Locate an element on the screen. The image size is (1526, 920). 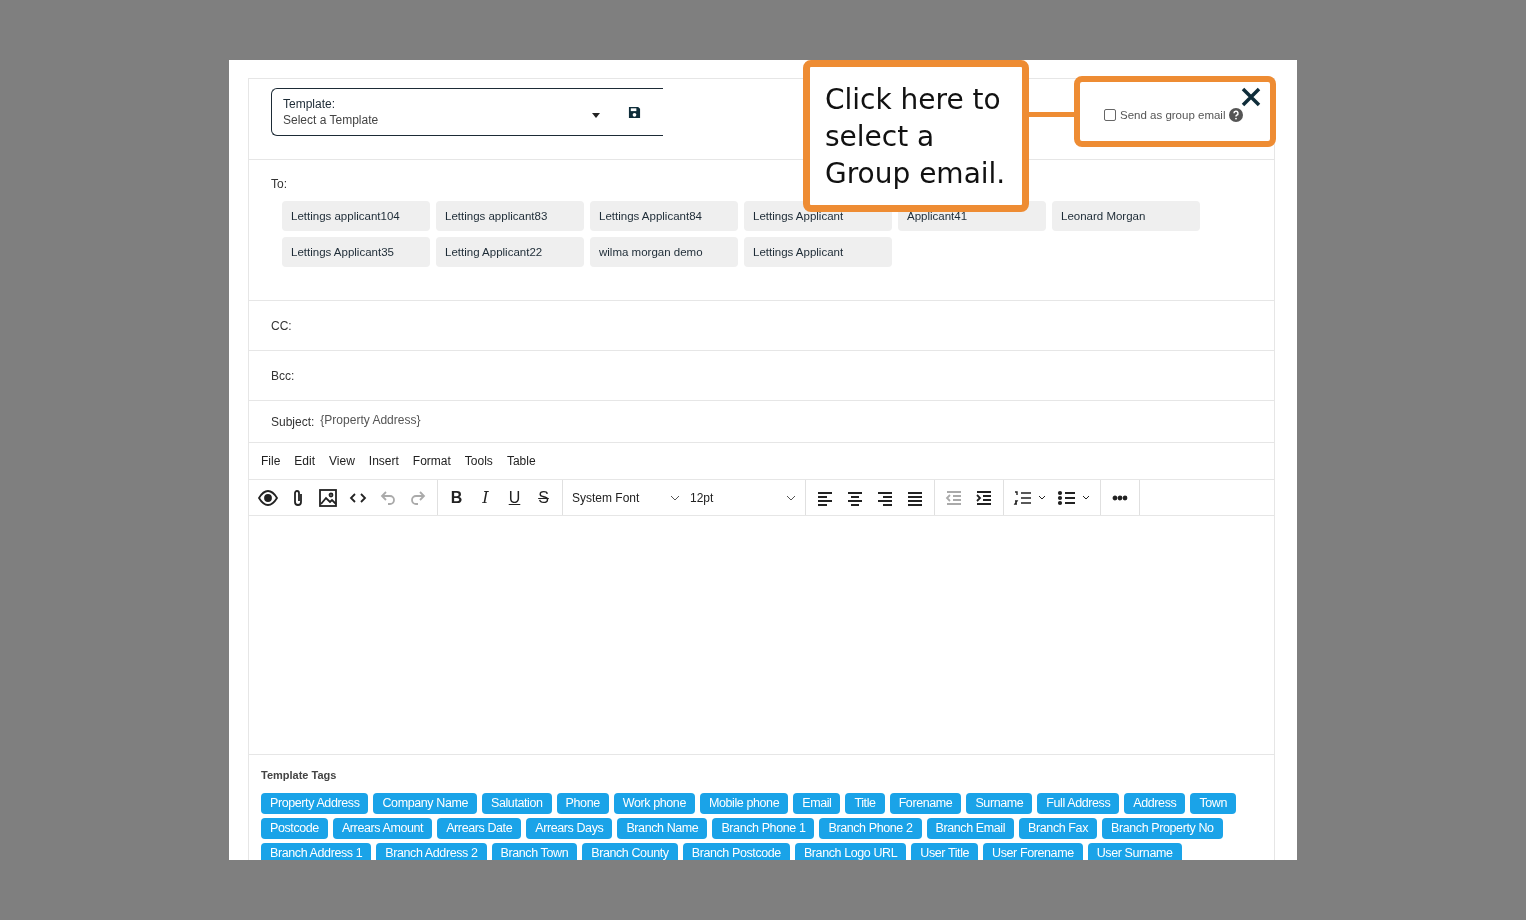
menu-item: Table is located at coordinates (521, 461).